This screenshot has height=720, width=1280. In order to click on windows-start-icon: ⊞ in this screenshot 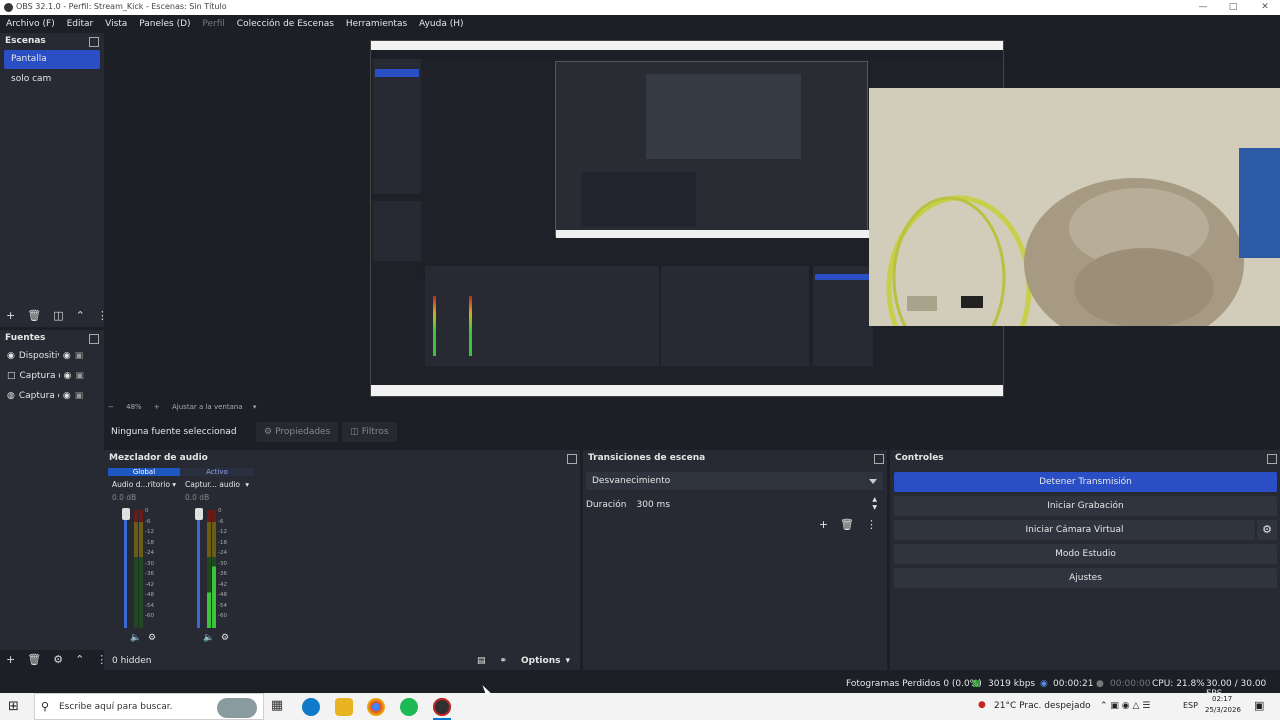, I will do `click(13, 706)`.